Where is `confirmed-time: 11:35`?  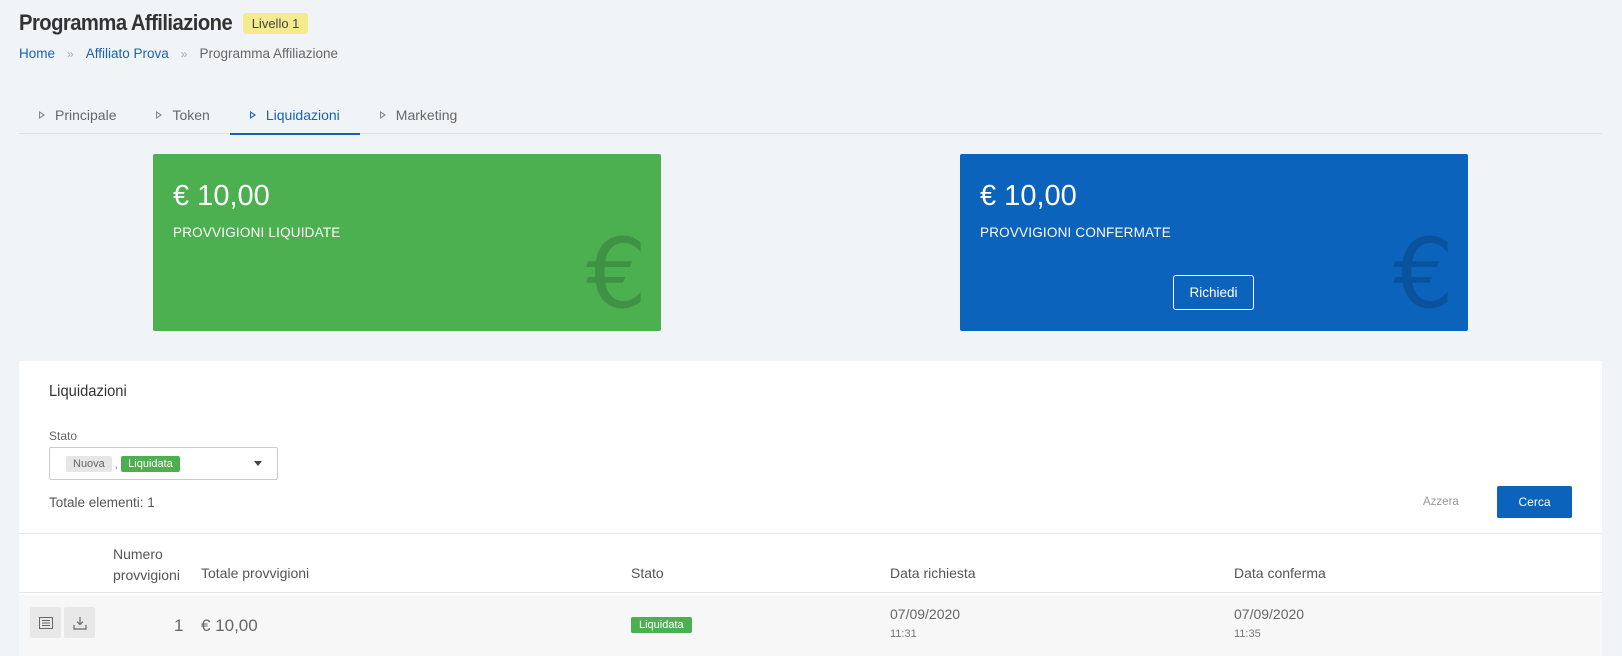
confirmed-time: 11:35 is located at coordinates (1247, 634).